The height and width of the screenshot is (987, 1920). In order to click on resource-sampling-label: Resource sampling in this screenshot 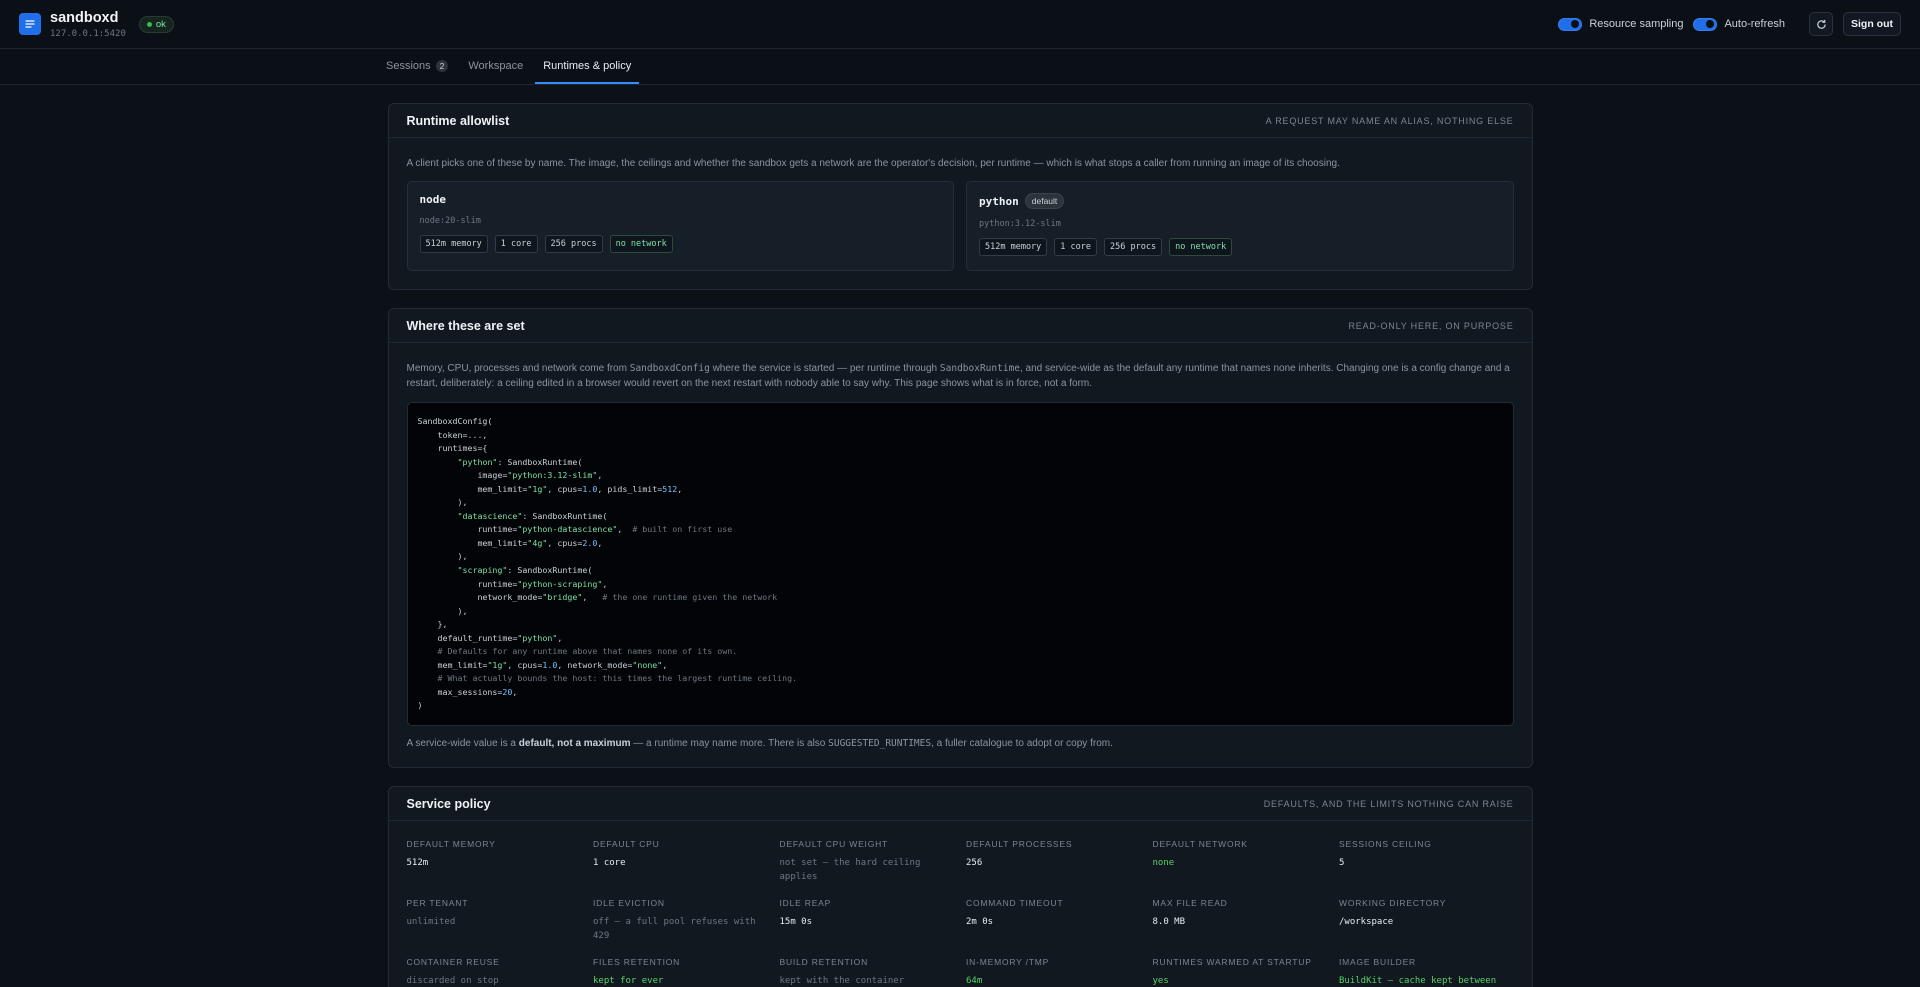, I will do `click(1636, 24)`.